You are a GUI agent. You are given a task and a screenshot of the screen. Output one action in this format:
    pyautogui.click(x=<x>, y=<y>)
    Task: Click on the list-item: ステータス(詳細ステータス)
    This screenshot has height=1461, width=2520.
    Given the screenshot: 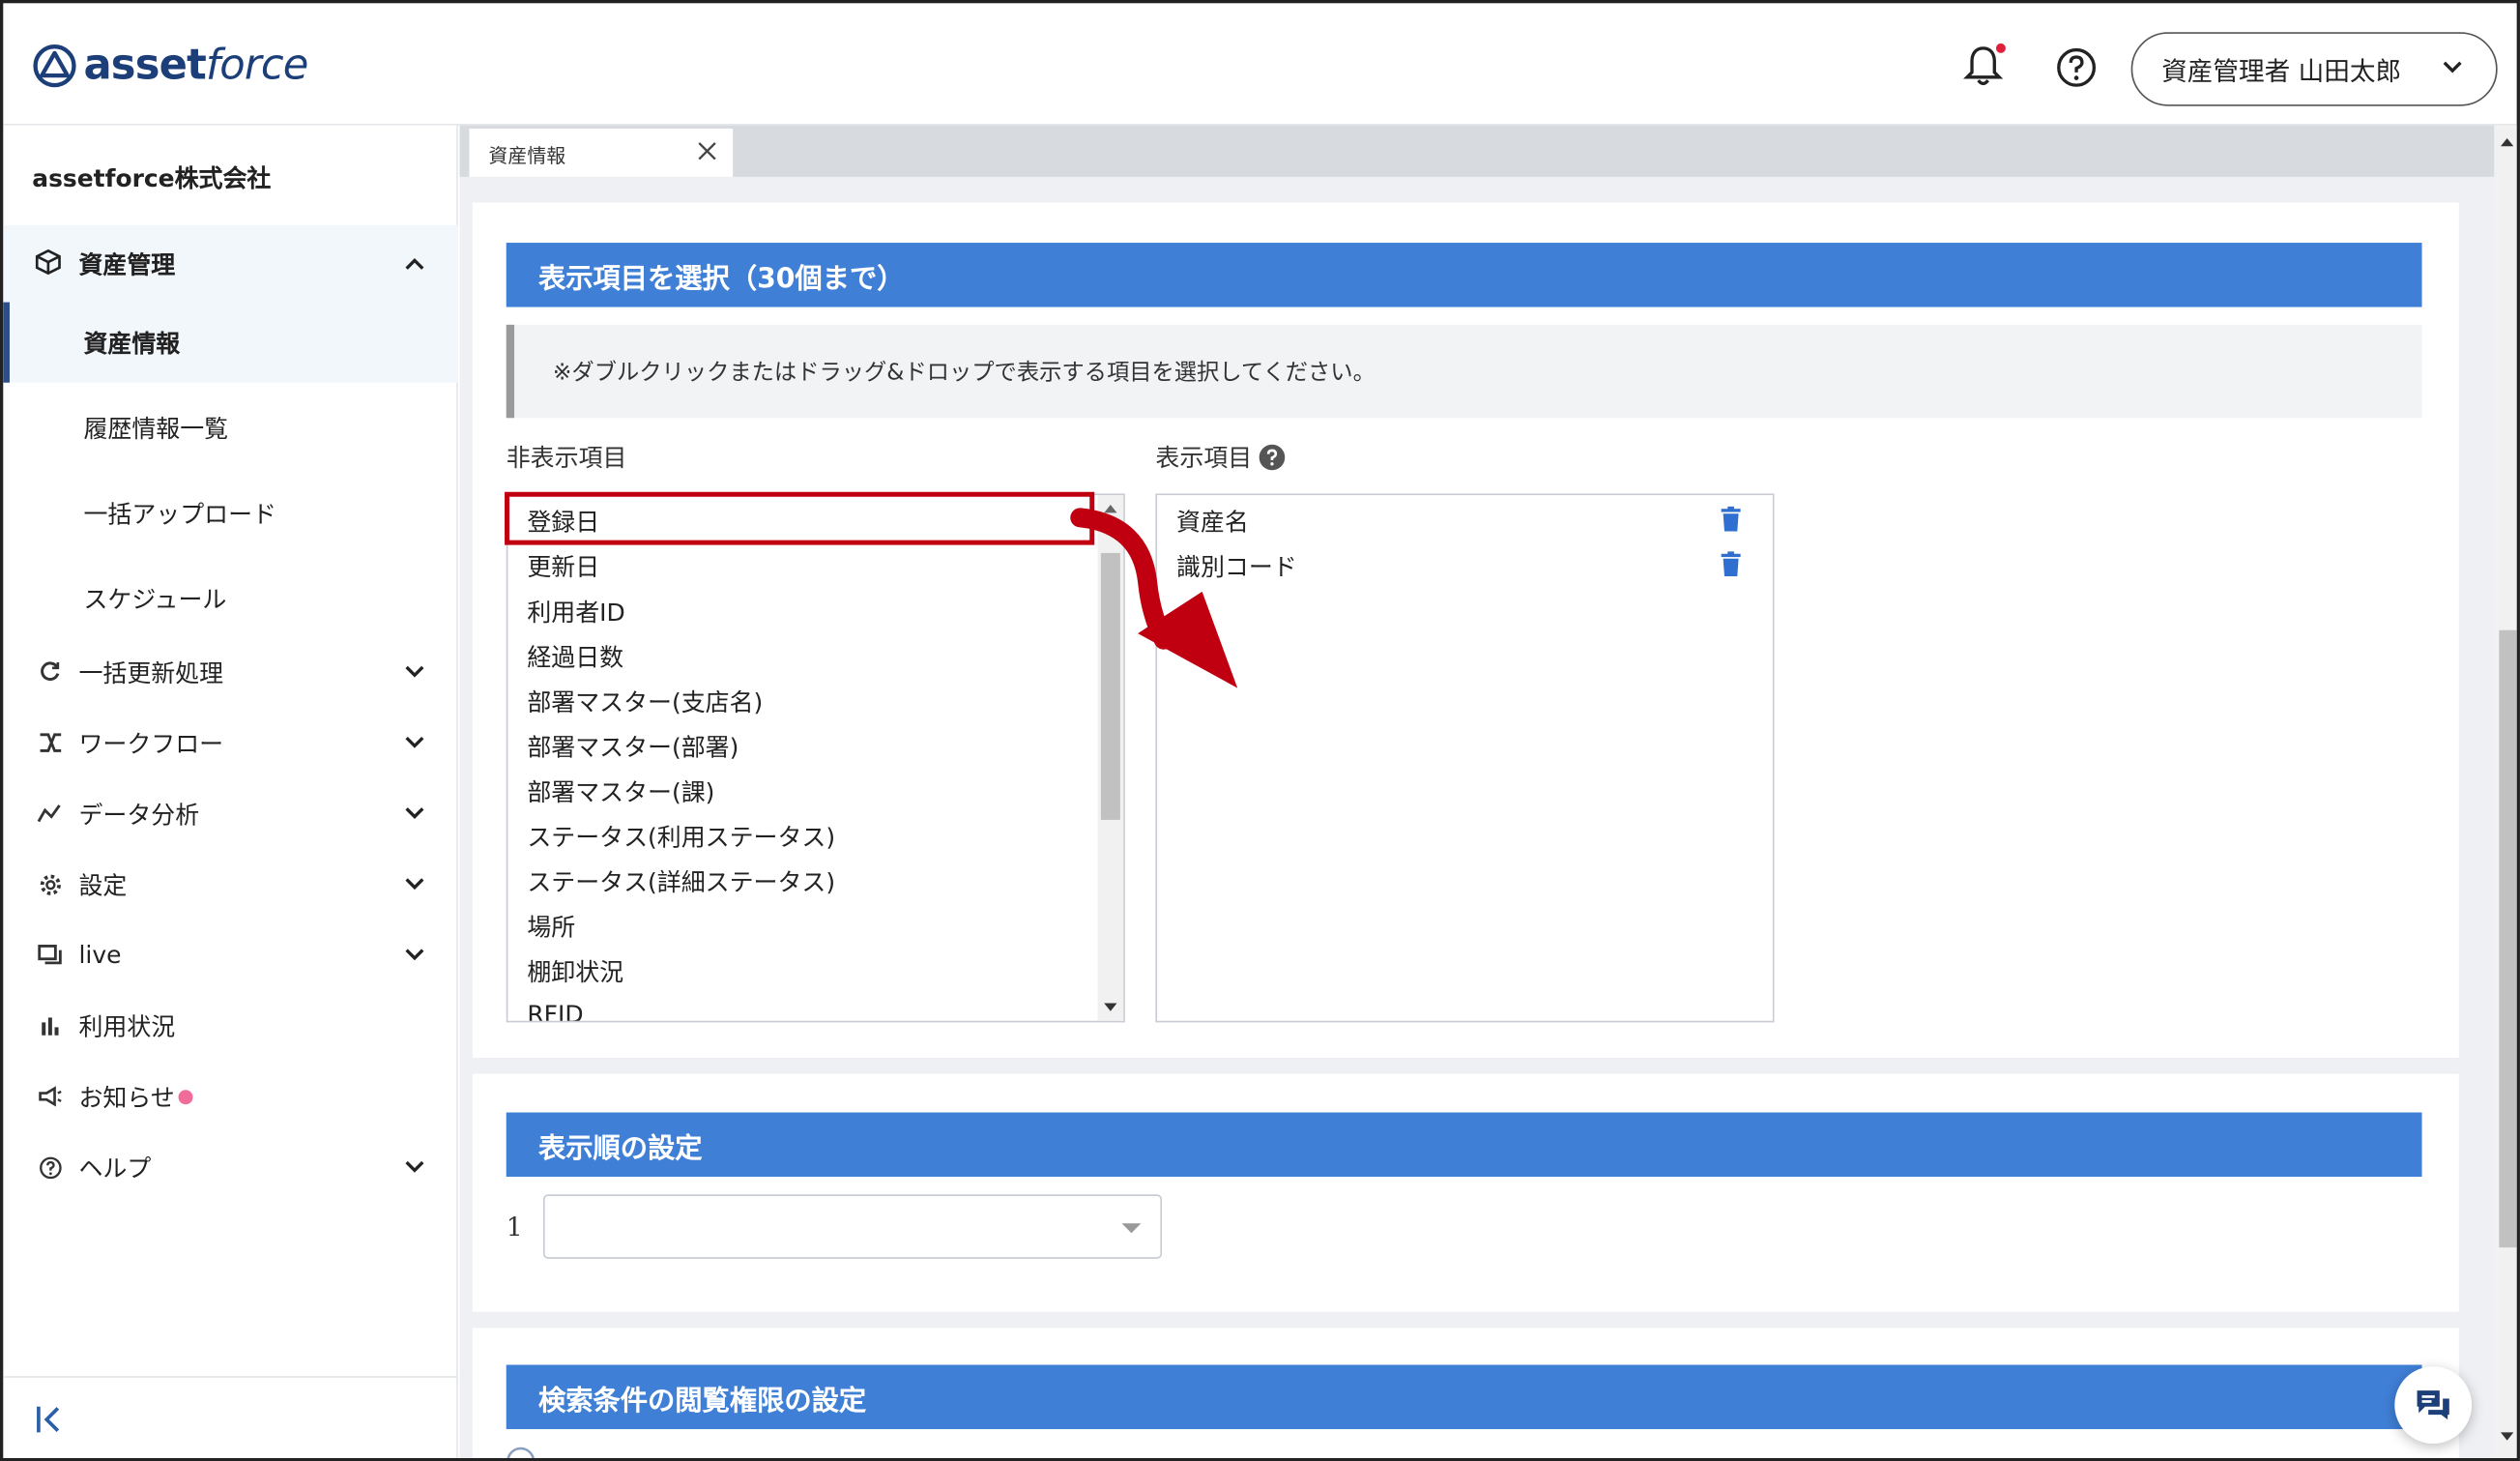 What is the action you would take?
    pyautogui.click(x=681, y=881)
    